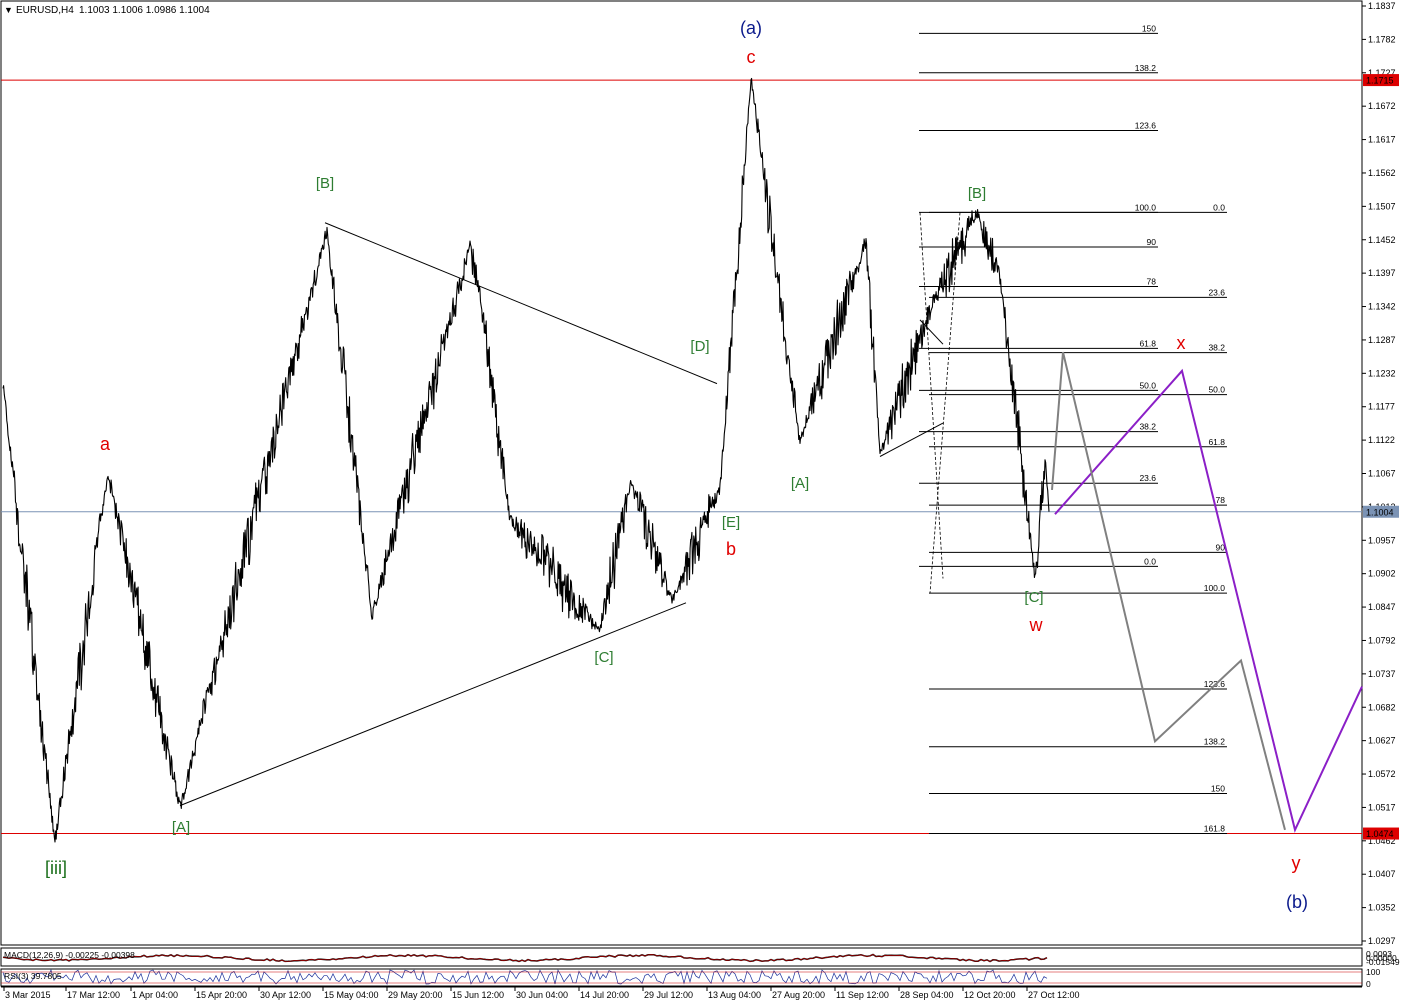  What do you see at coordinates (699, 346) in the screenshot?
I see `wave-label: [D]` at bounding box center [699, 346].